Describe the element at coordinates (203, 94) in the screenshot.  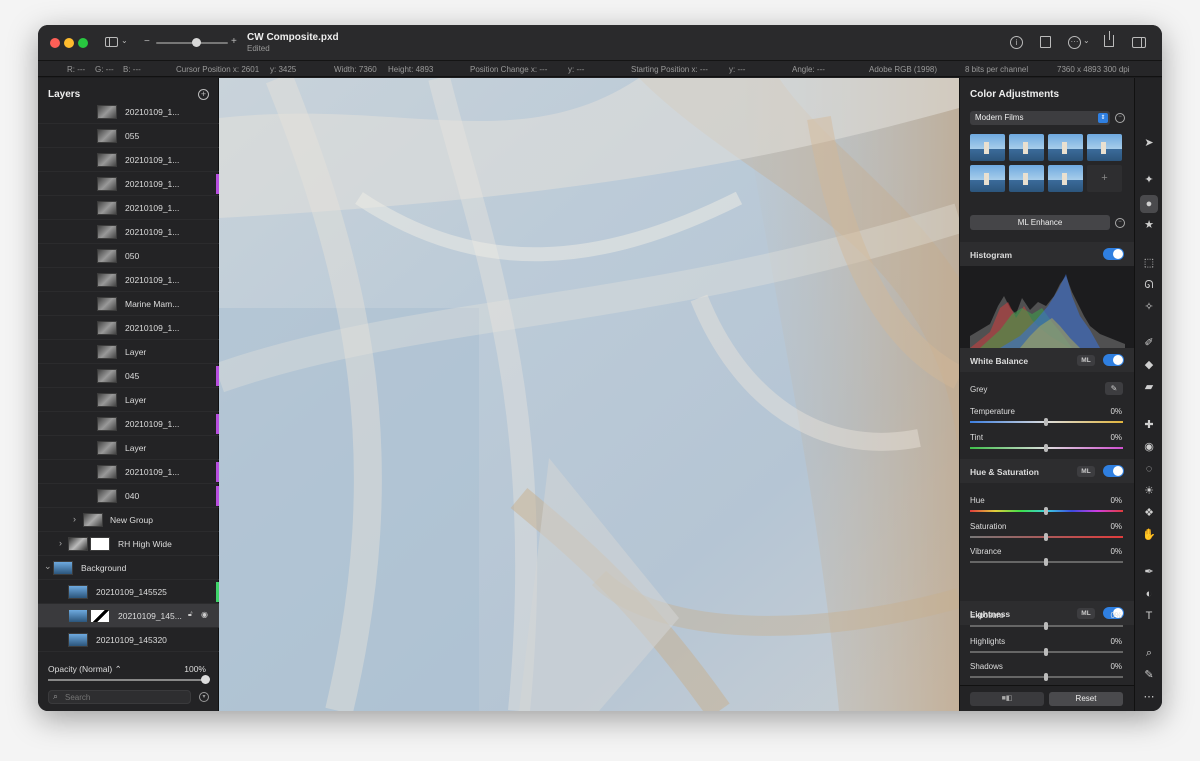
I see `add-layer-icon: +` at that location.